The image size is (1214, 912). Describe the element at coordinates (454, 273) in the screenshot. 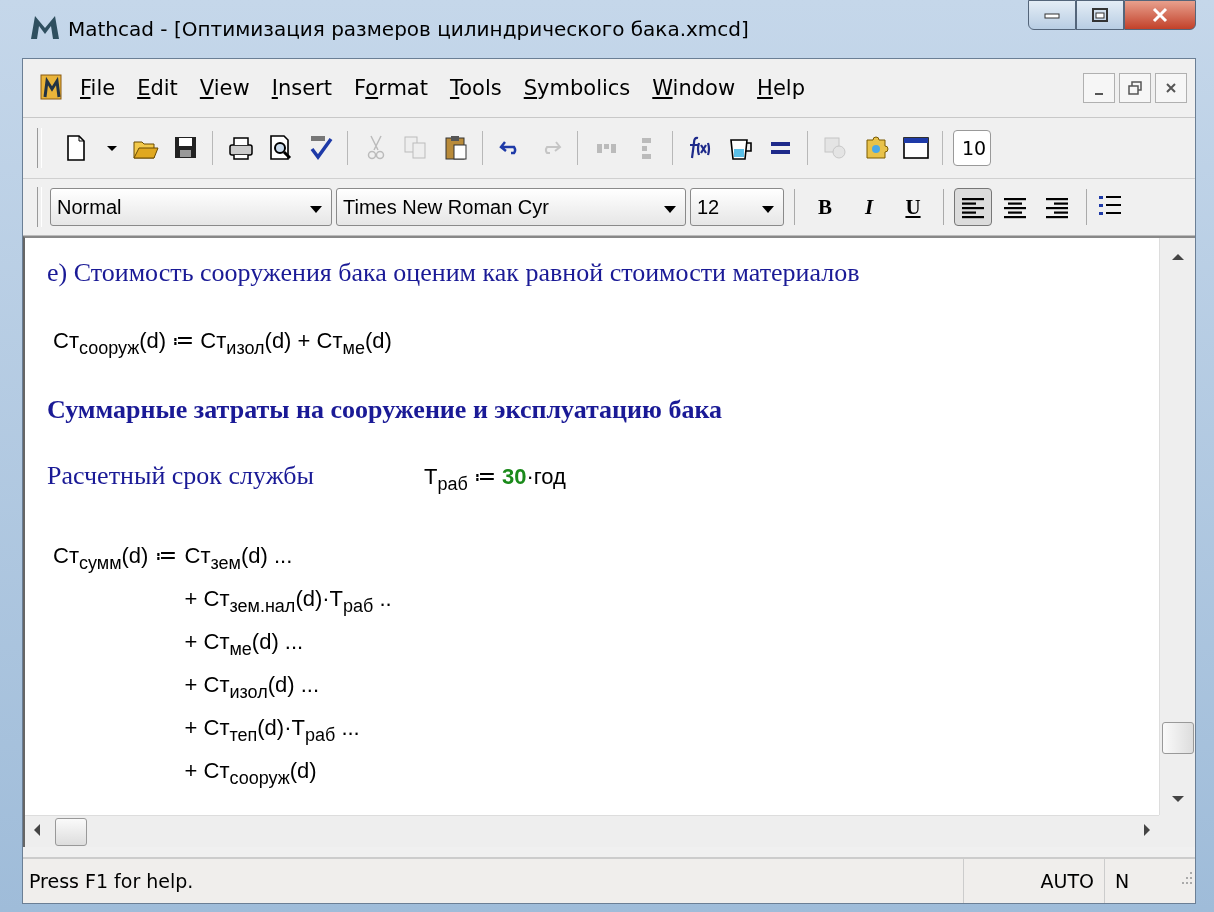

I see `paragraph: е) Стоимость сооружения бака оценим как равной стоимости материалов` at that location.